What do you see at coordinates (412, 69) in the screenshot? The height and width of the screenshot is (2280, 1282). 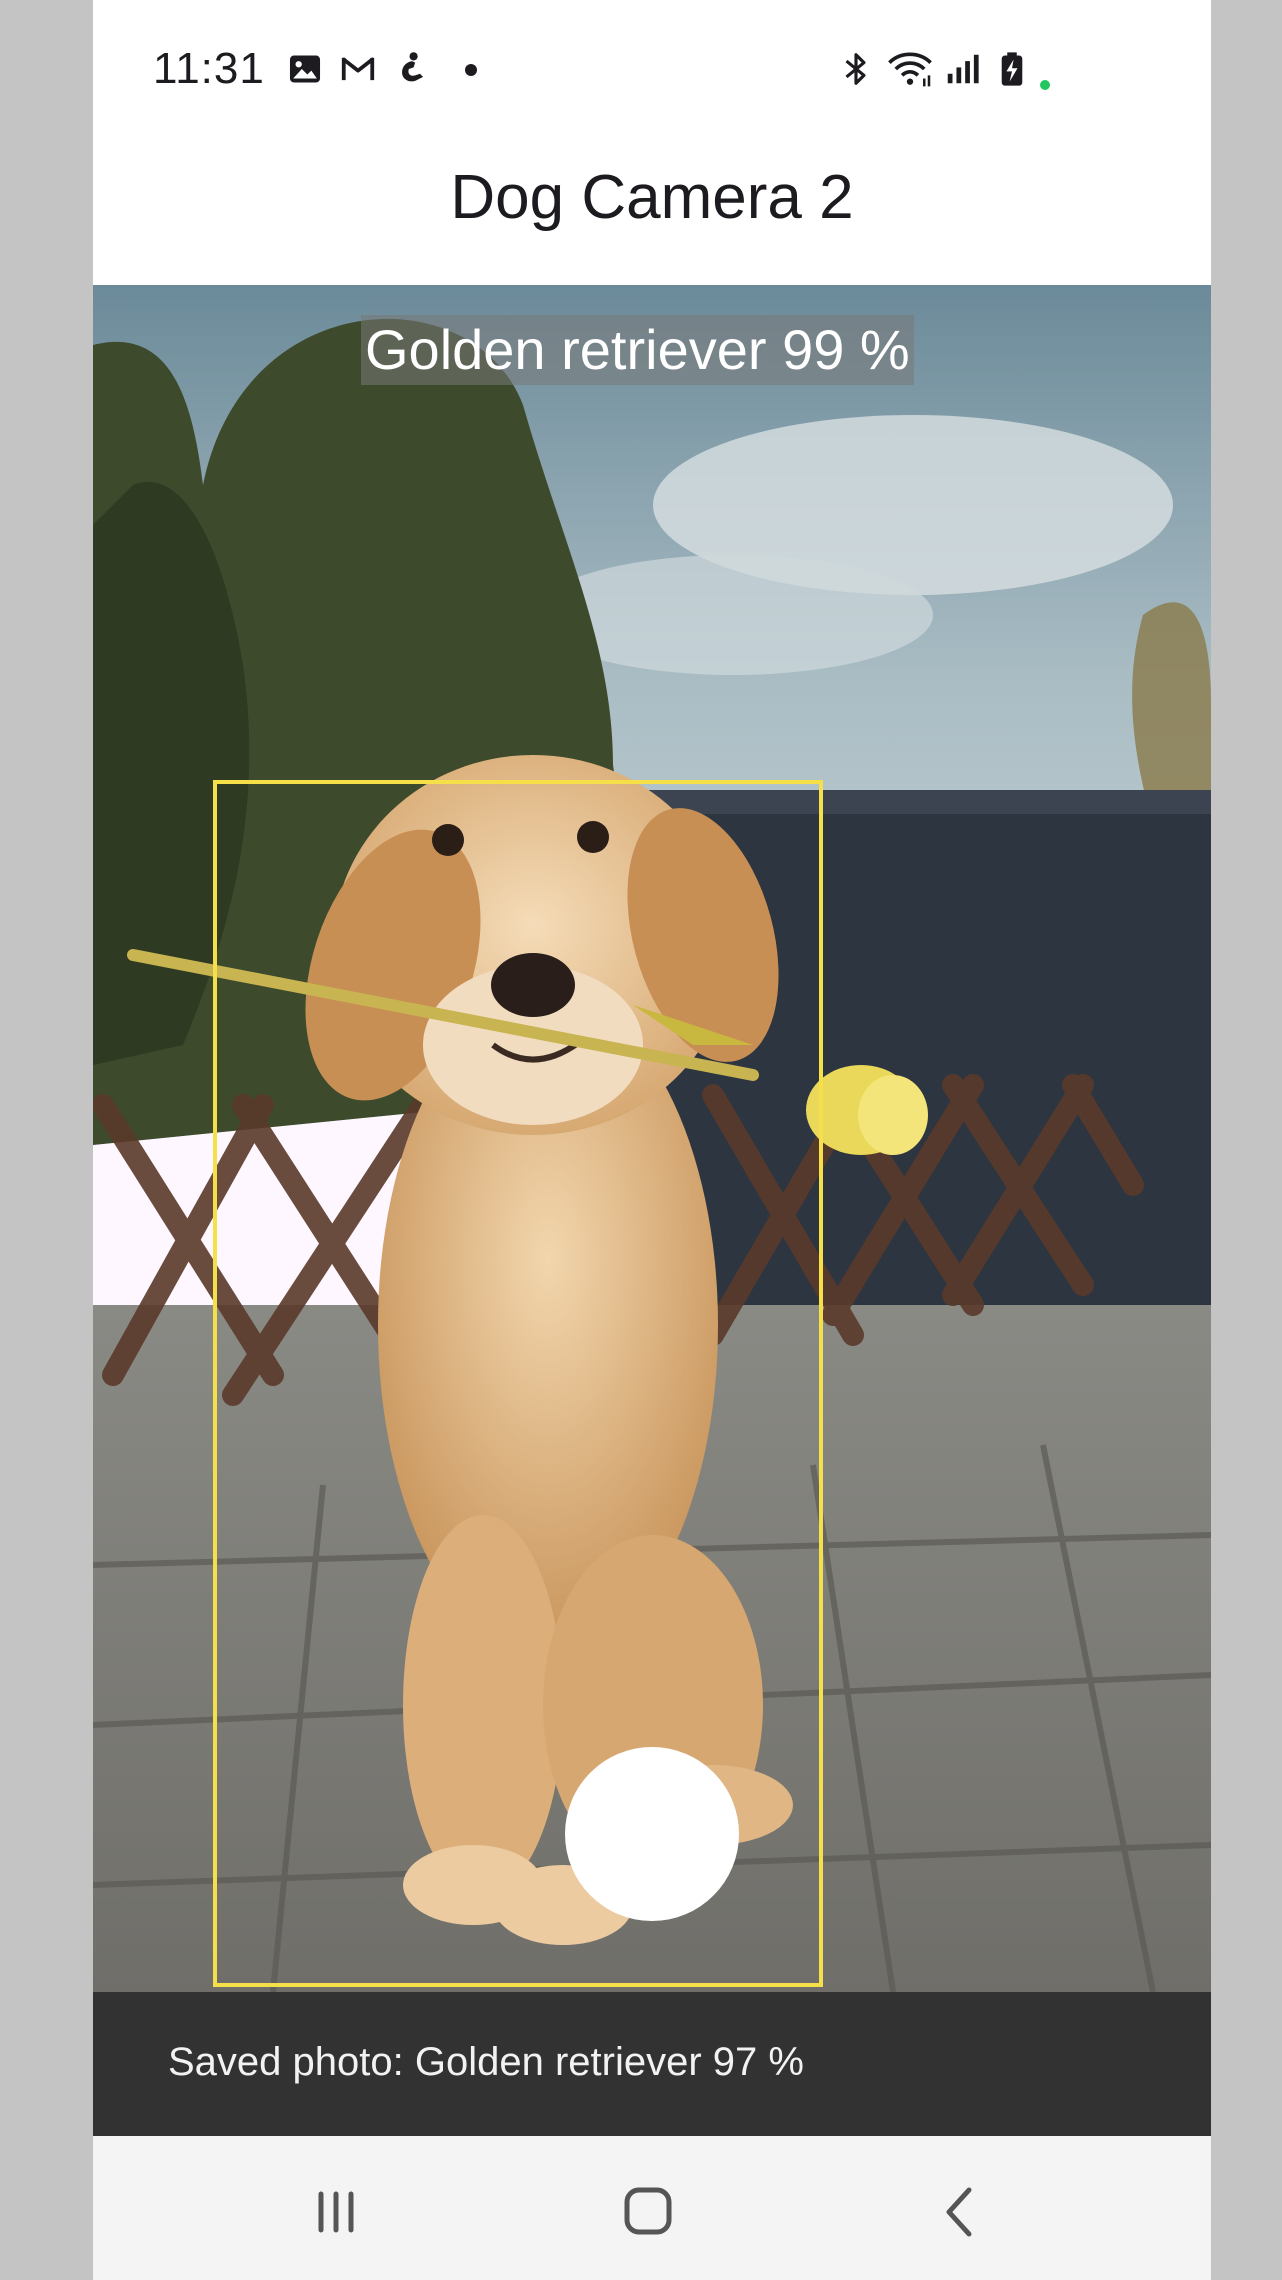 I see `accessibility-icon` at bounding box center [412, 69].